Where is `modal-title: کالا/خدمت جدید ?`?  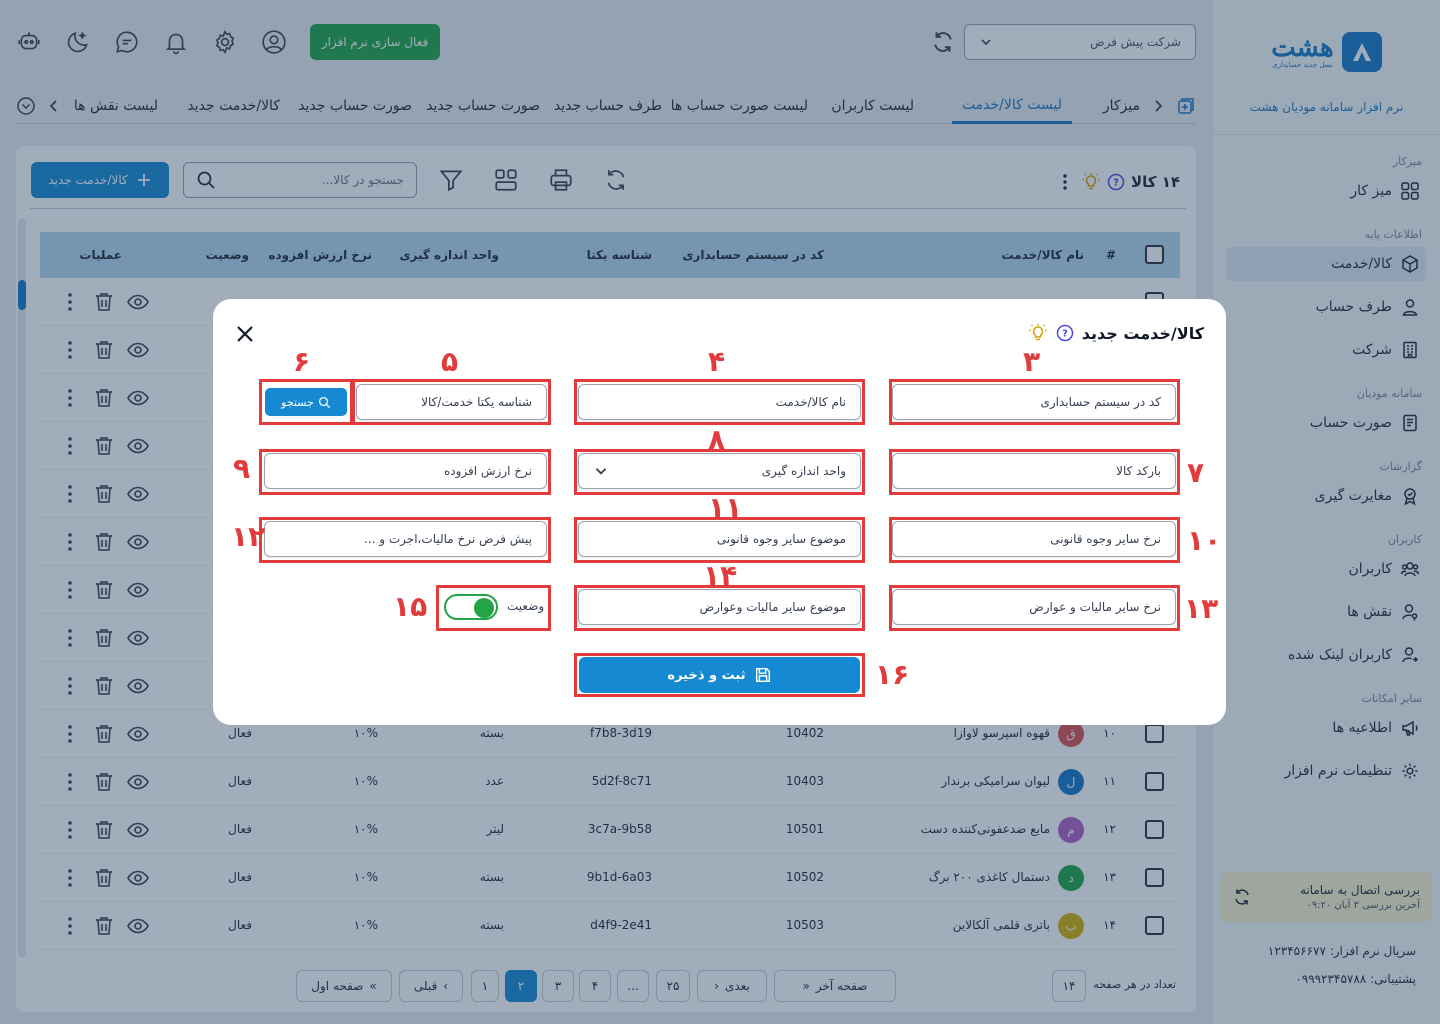 modal-title: کالا/خدمت جدید ? is located at coordinates (1116, 333).